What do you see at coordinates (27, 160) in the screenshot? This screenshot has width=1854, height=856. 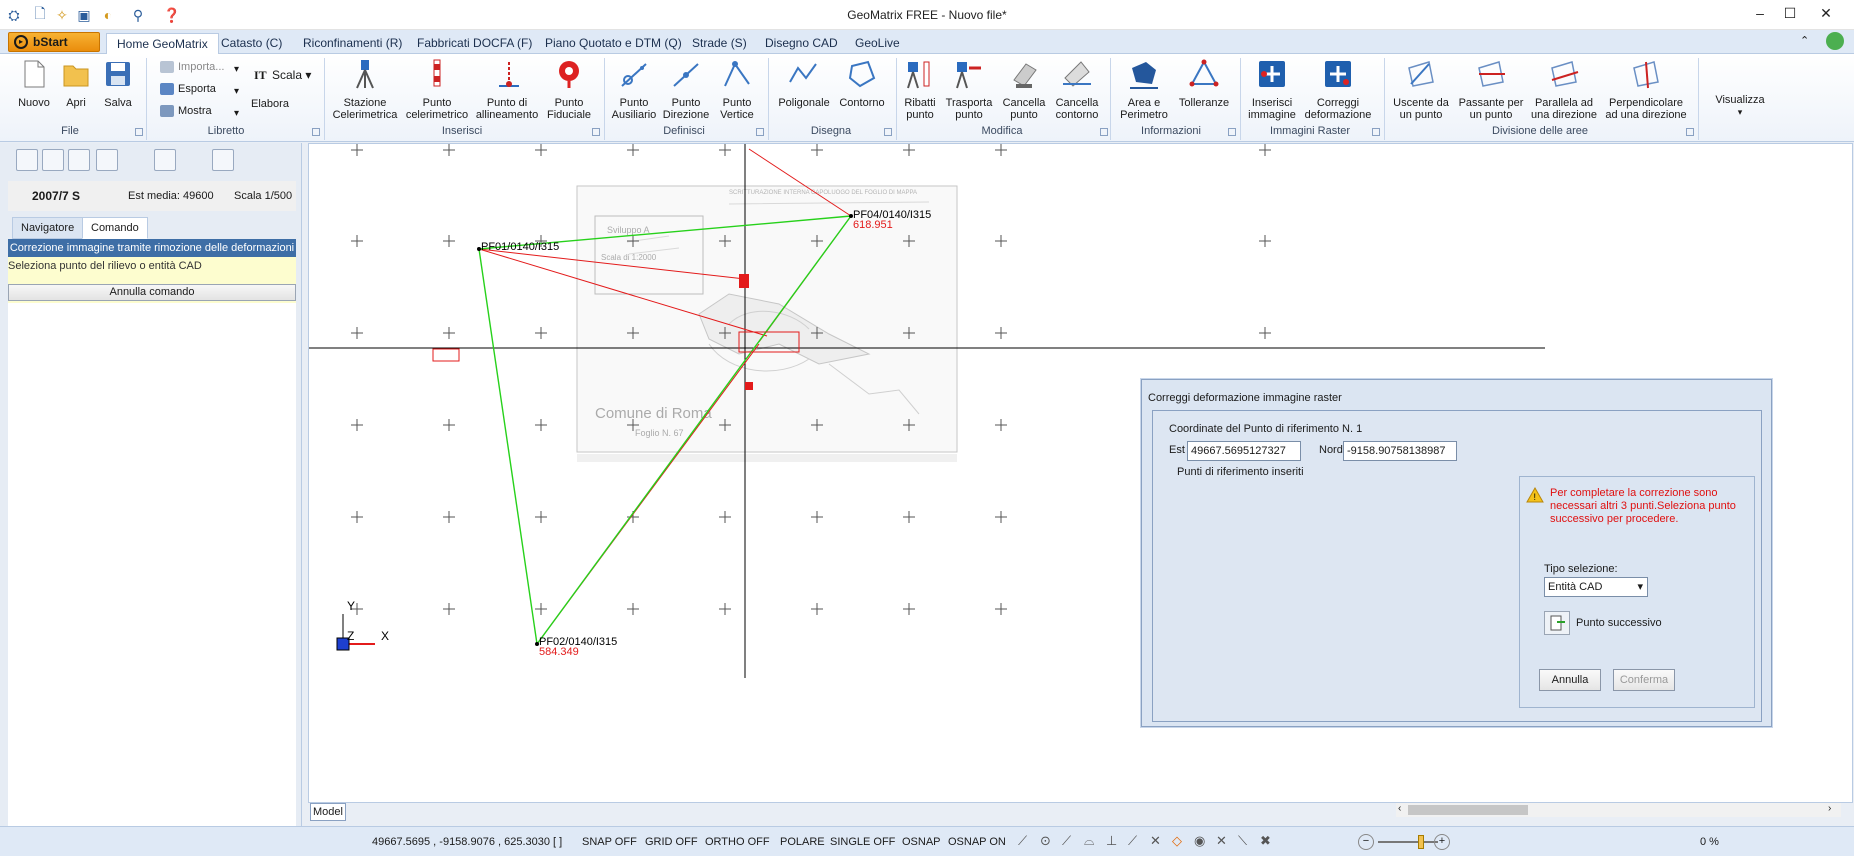 I see `zoom-window-icon` at bounding box center [27, 160].